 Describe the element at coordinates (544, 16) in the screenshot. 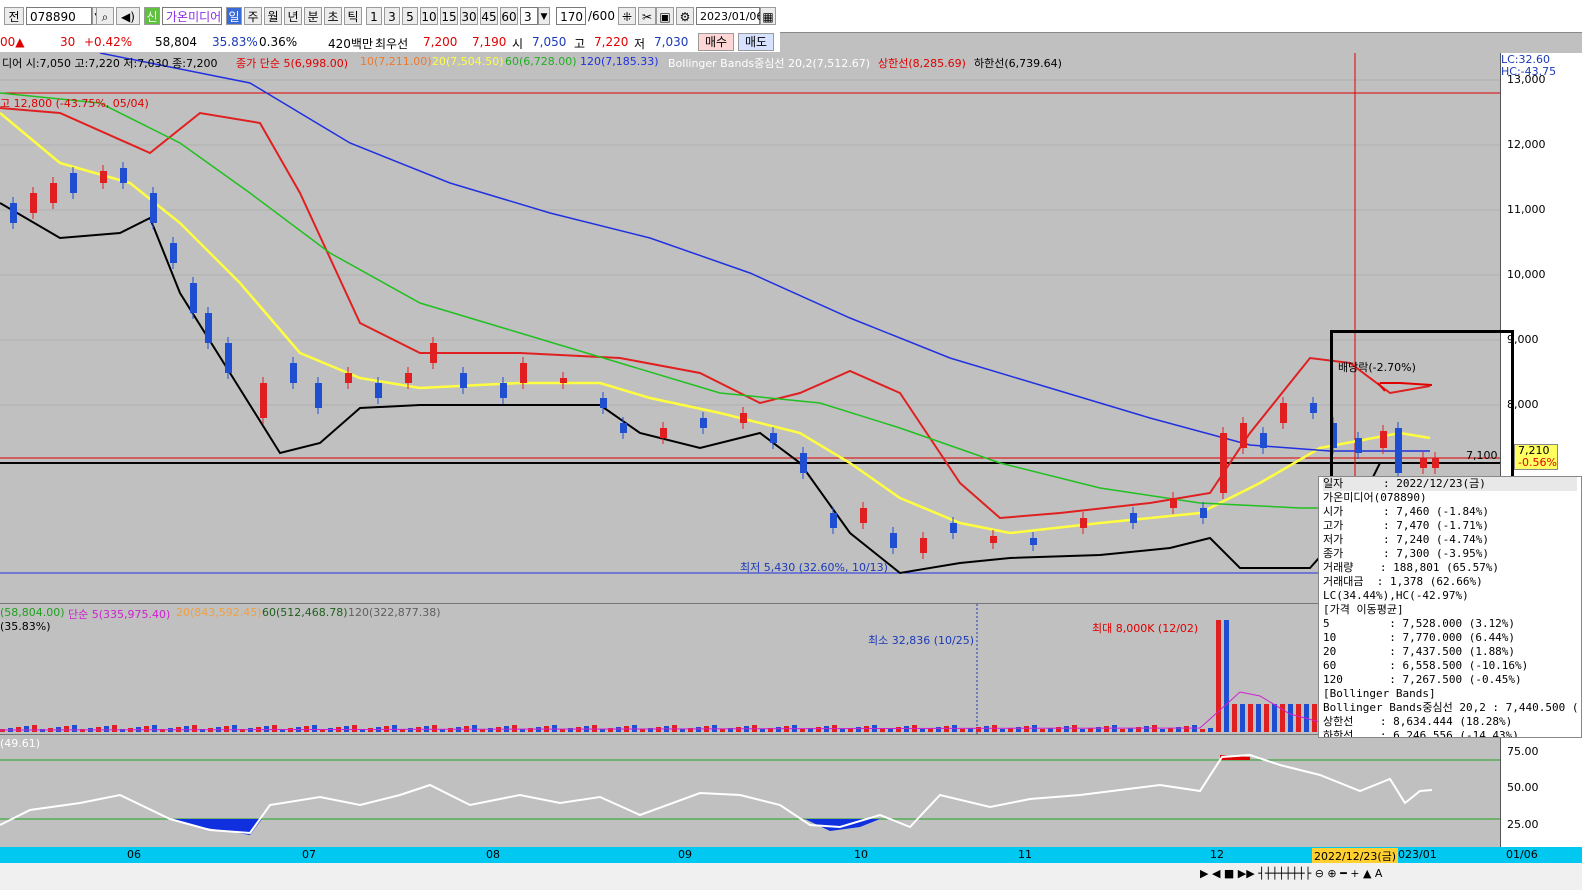

I see `unit-dropdown-icon: ▼` at that location.